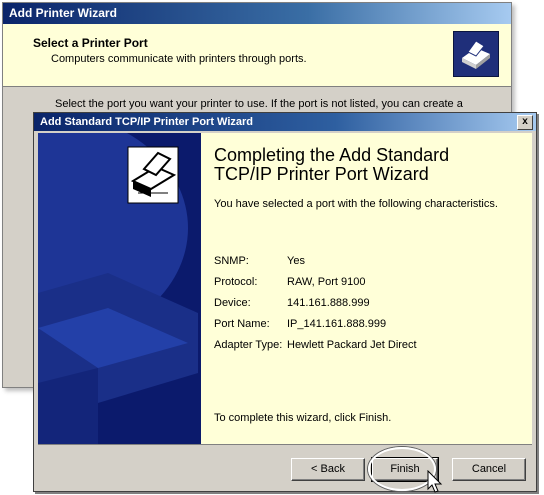  What do you see at coordinates (352, 345) in the screenshot?
I see `detail-value: Hewlett Packard Jet Direct` at bounding box center [352, 345].